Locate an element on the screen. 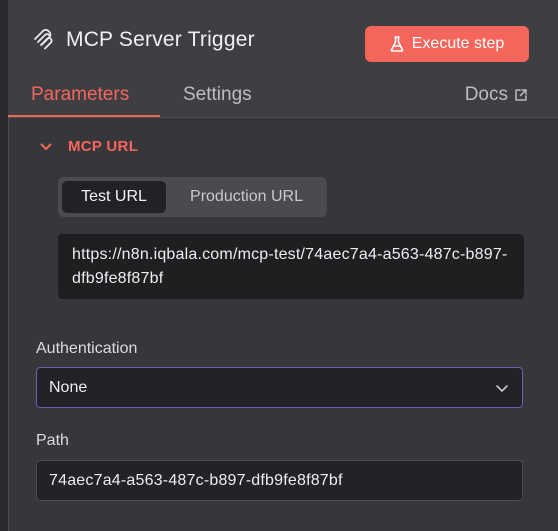 Image resolution: width=558 pixels, height=531 pixels. execute-step-label: Execute step is located at coordinates (458, 43).